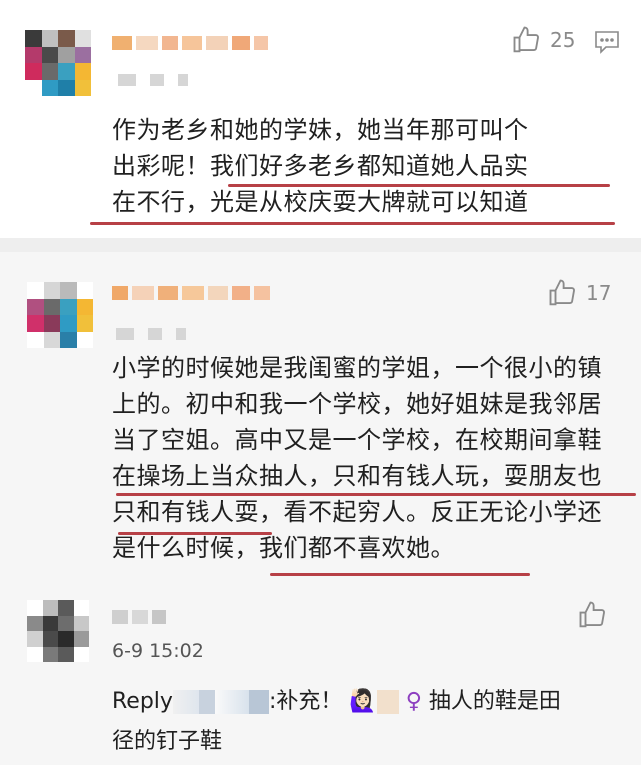  What do you see at coordinates (158, 651) in the screenshot?
I see `reply-timestamp: 6-9 15:02` at bounding box center [158, 651].